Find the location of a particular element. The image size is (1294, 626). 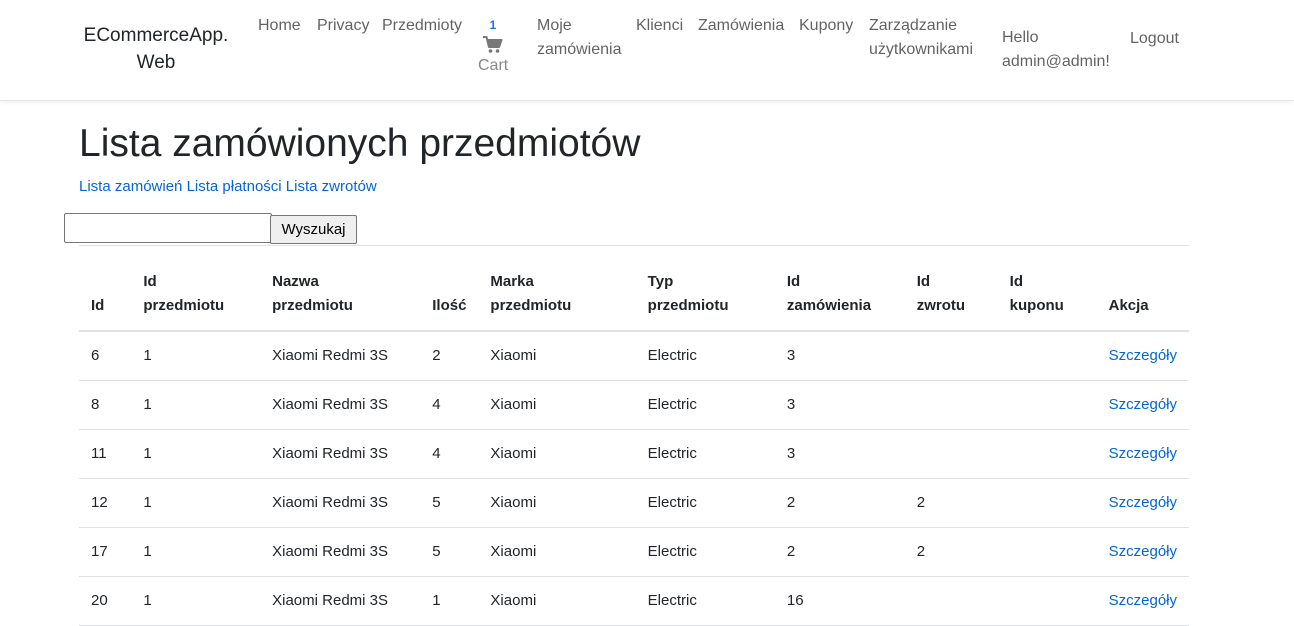

header-quantity: Ilość is located at coordinates (449, 288).